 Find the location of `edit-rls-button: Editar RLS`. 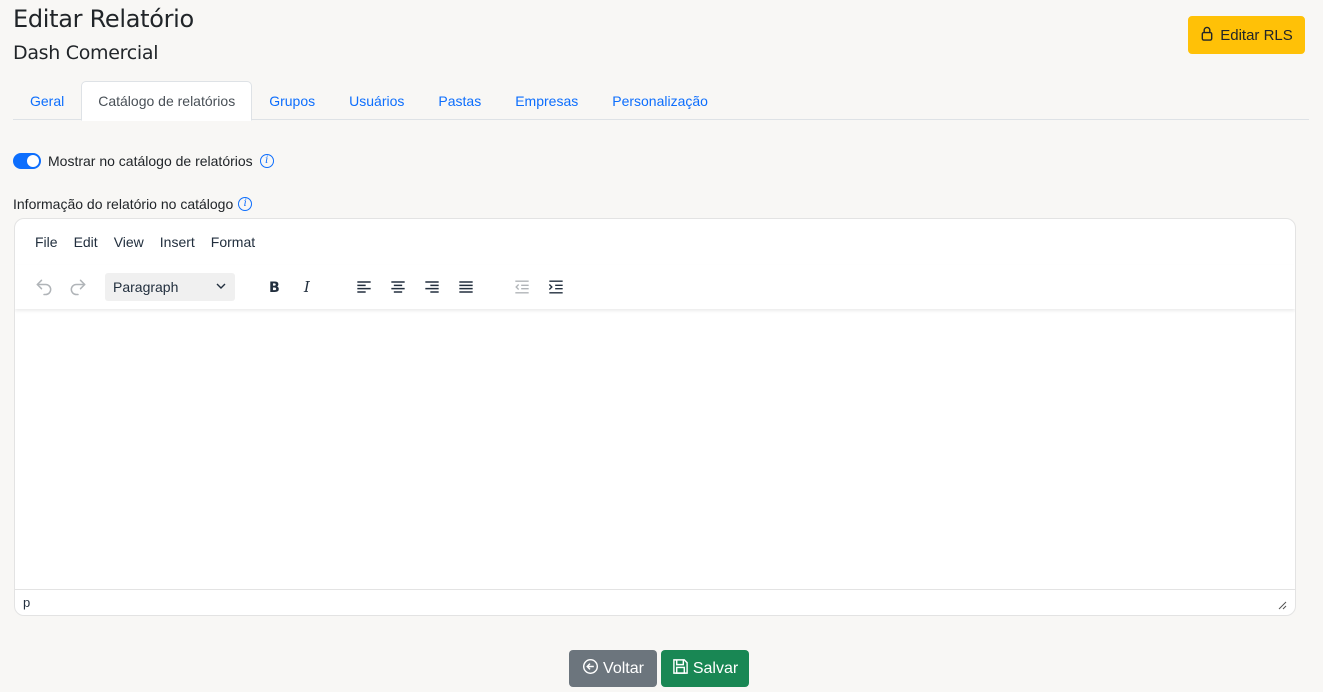

edit-rls-button: Editar RLS is located at coordinates (1246, 35).